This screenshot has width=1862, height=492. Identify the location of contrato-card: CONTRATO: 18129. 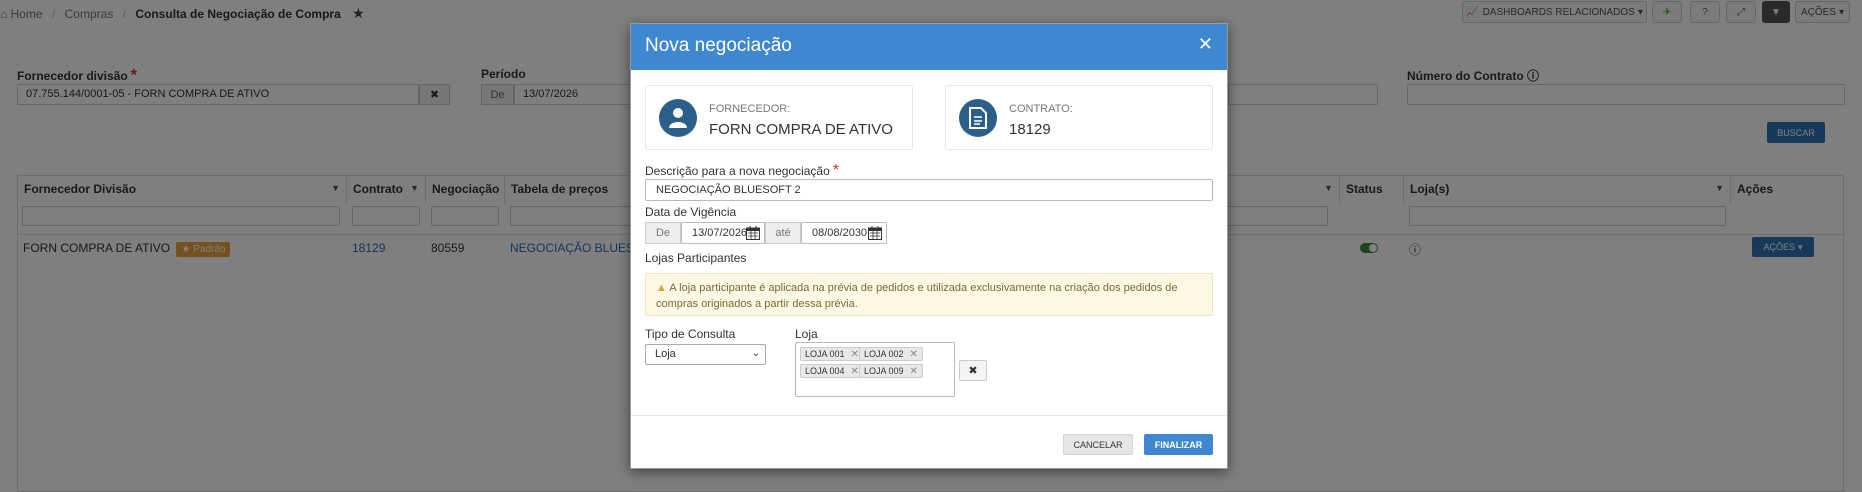
(1079, 117).